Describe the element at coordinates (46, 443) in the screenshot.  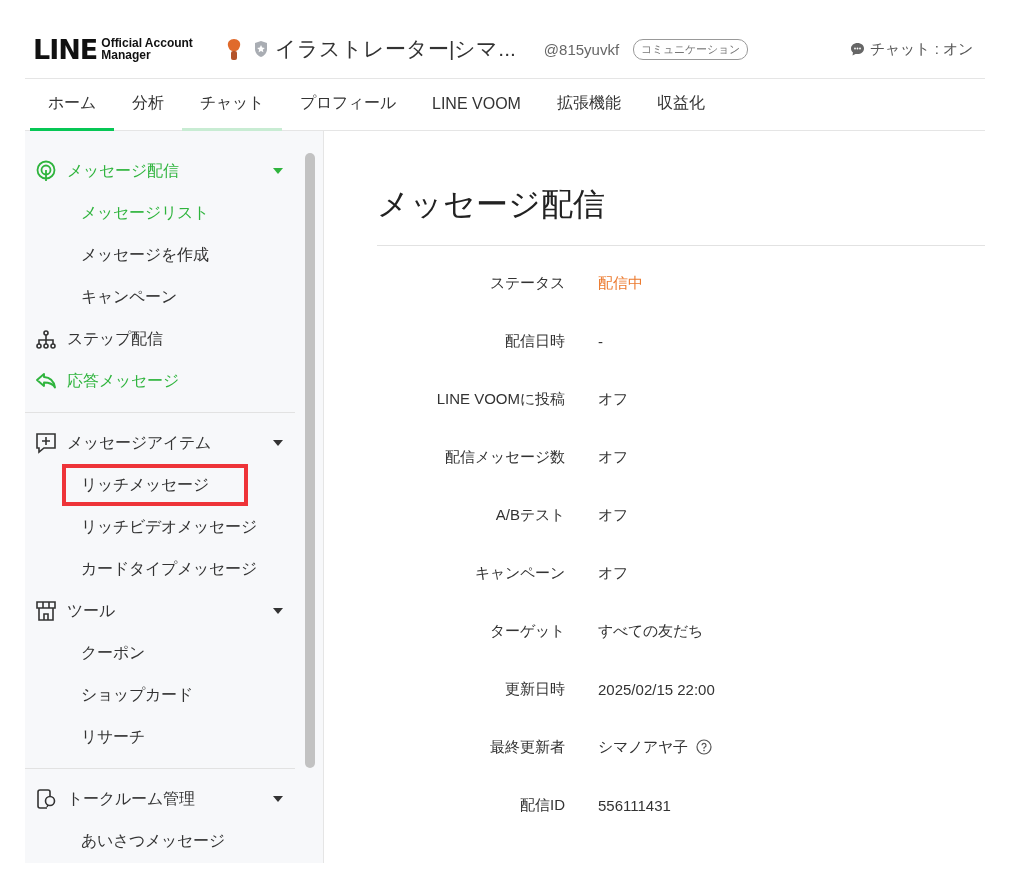
I see `add-message-icon` at that location.